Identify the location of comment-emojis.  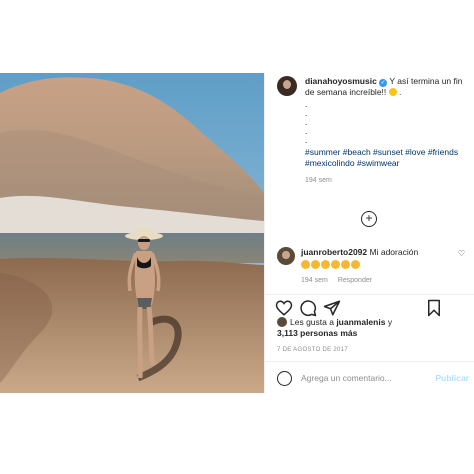
(383, 265).